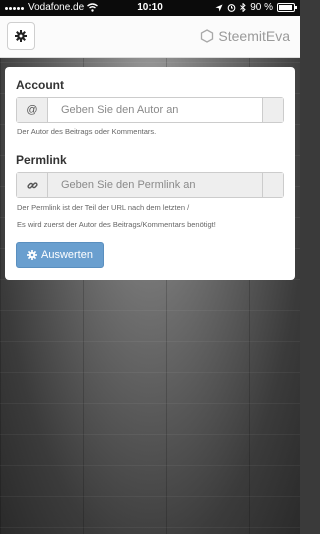  Describe the element at coordinates (41, 160) in the screenshot. I see `permlink-label: Permlink` at that location.